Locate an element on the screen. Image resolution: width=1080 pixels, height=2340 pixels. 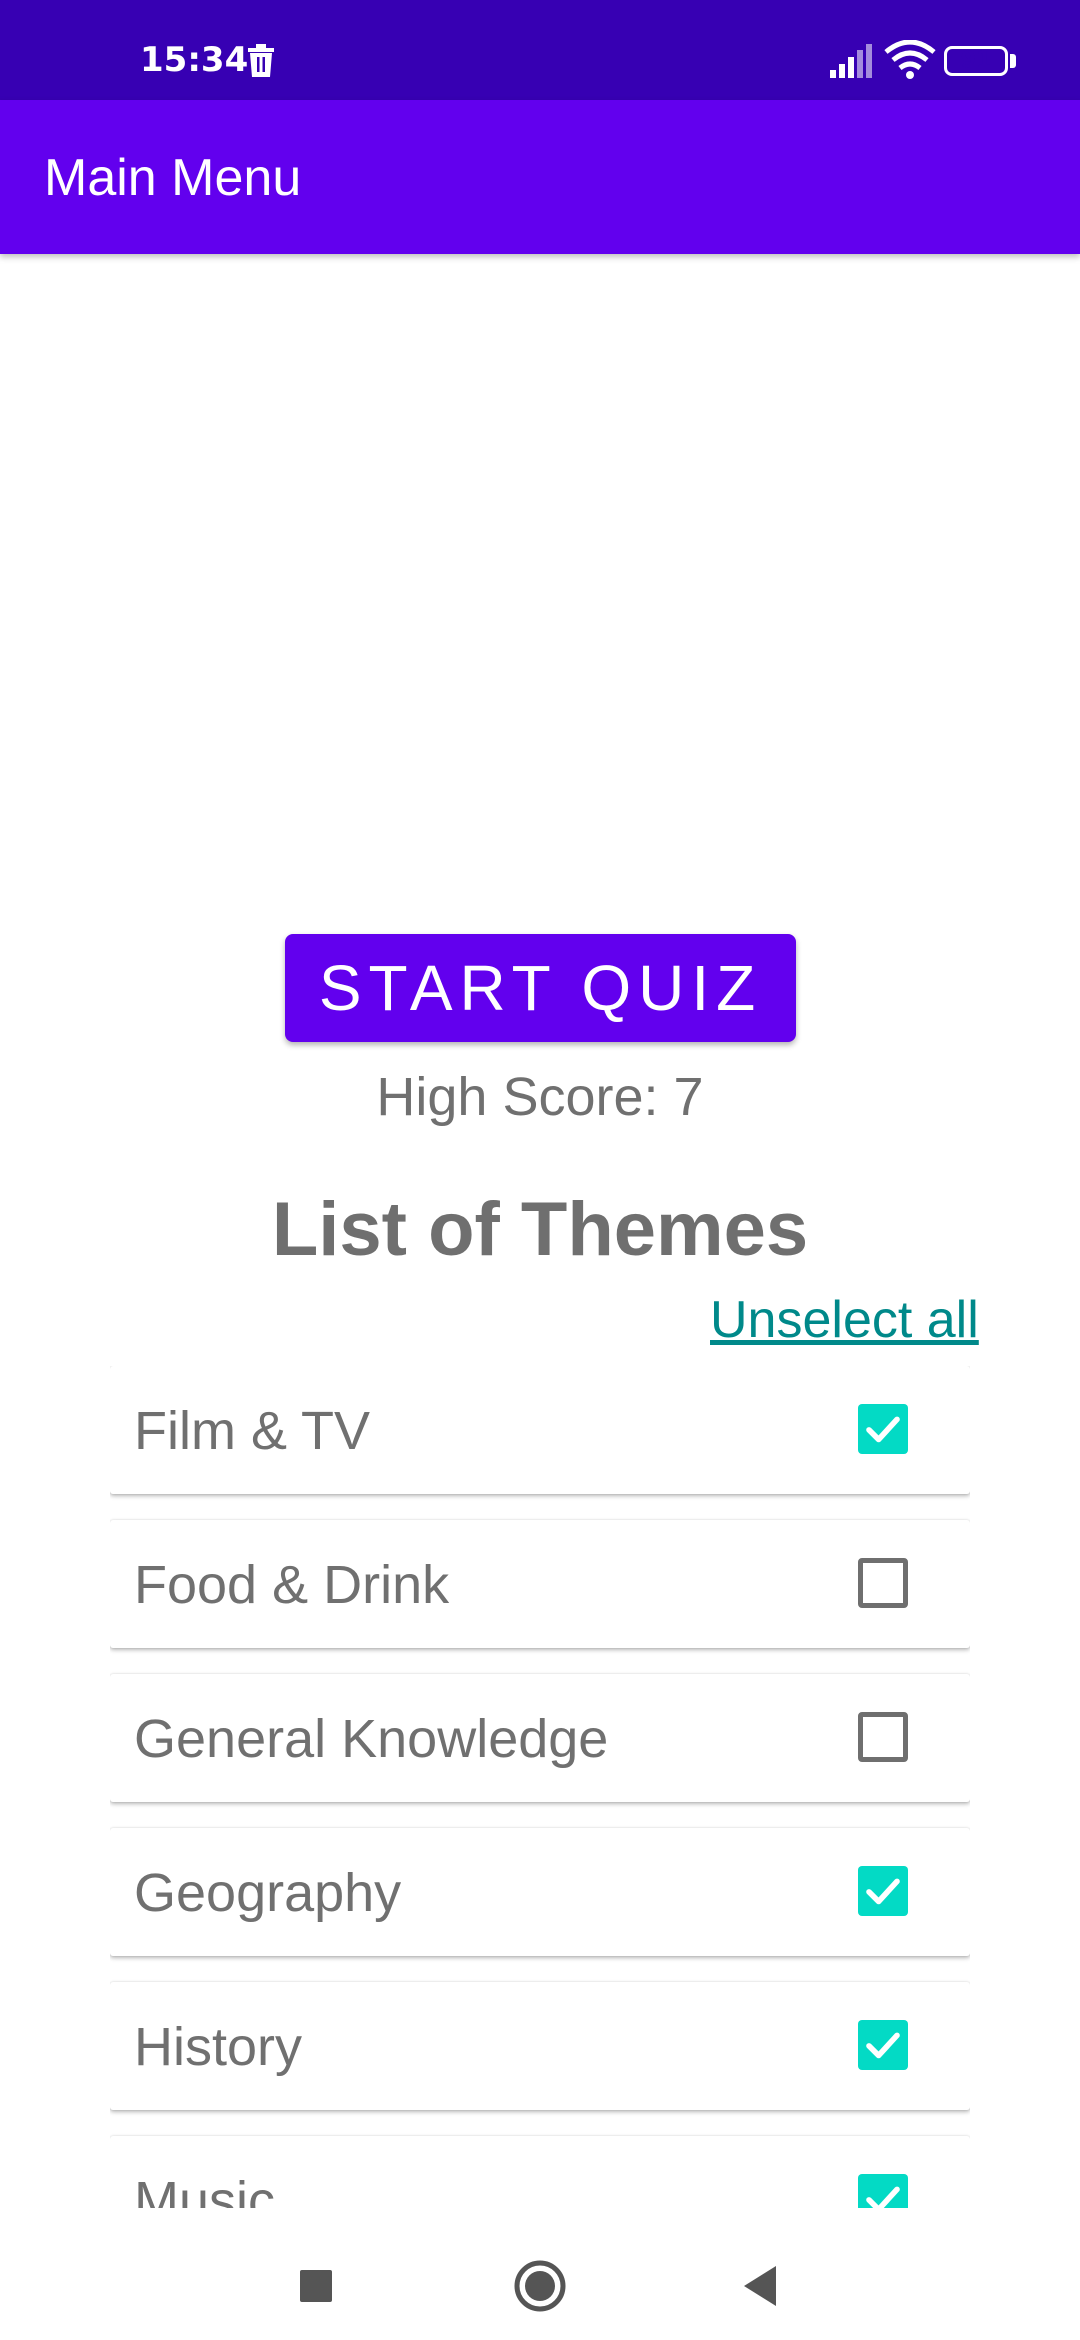
trash-icon is located at coordinates (261, 60).